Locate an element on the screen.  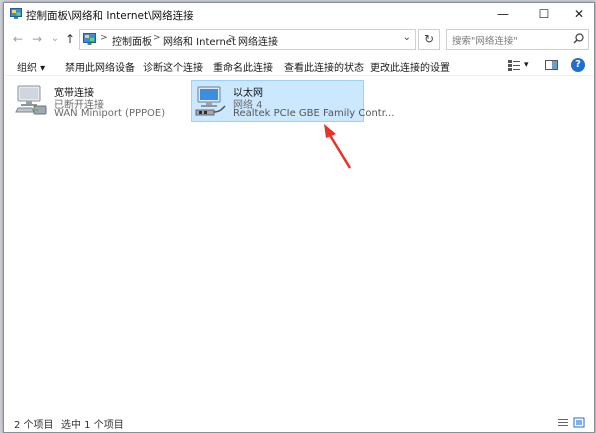
annotation-arrow-icon is located at coordinates (338, 146).